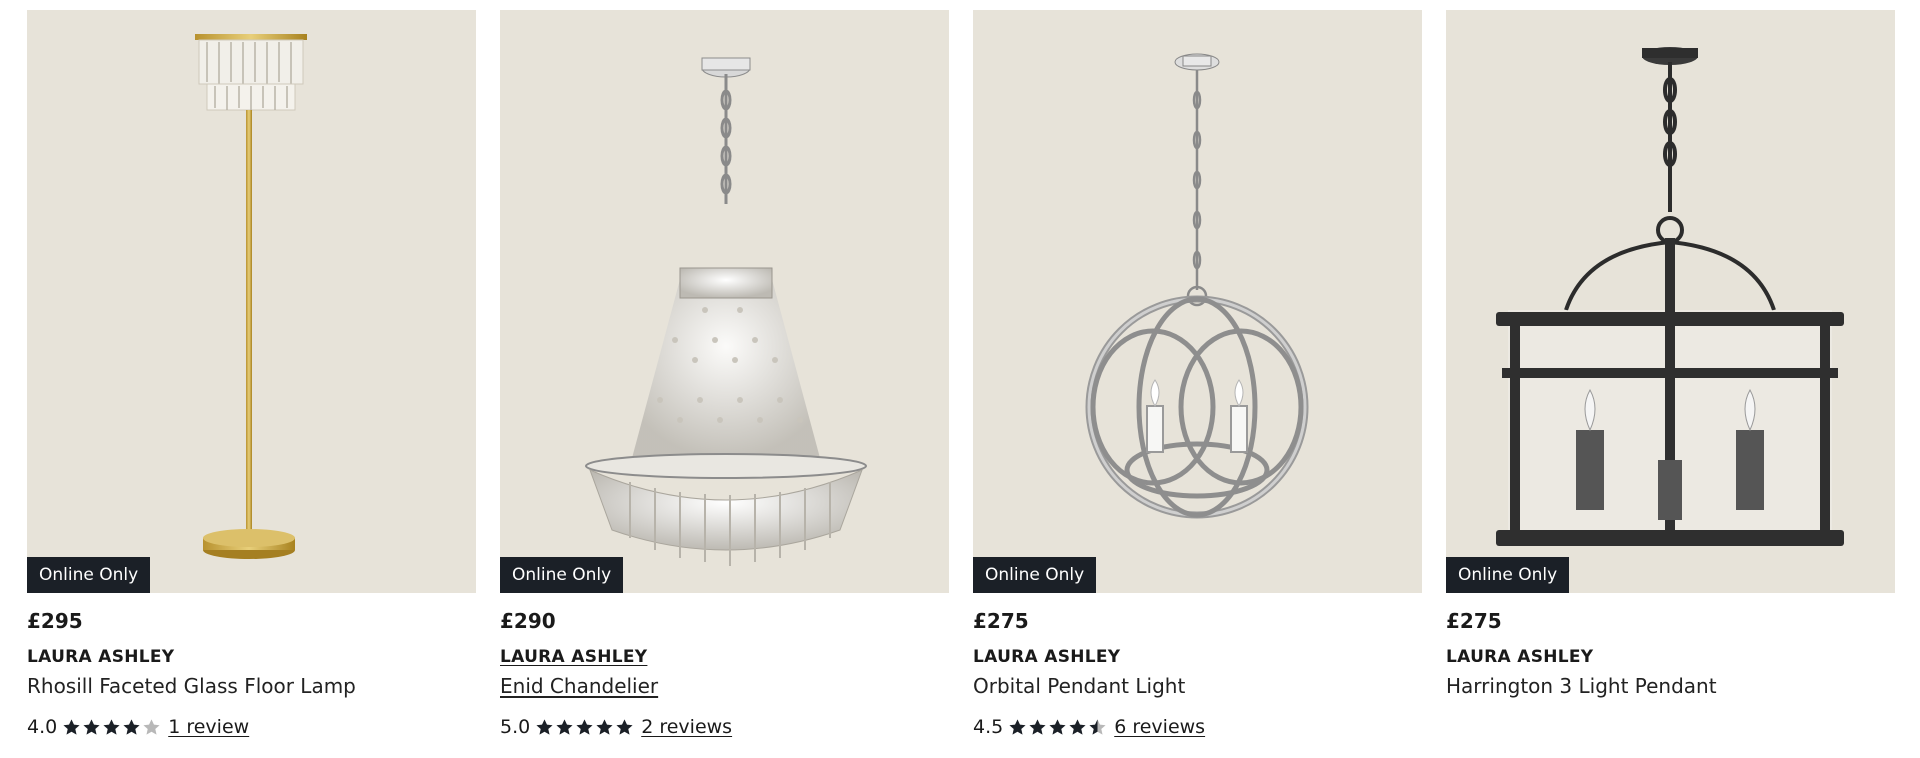 The width and height of the screenshot is (1920, 758). Describe the element at coordinates (251, 686) in the screenshot. I see `product-name: Rhosill Faceted Glass Floor Lamp` at that location.